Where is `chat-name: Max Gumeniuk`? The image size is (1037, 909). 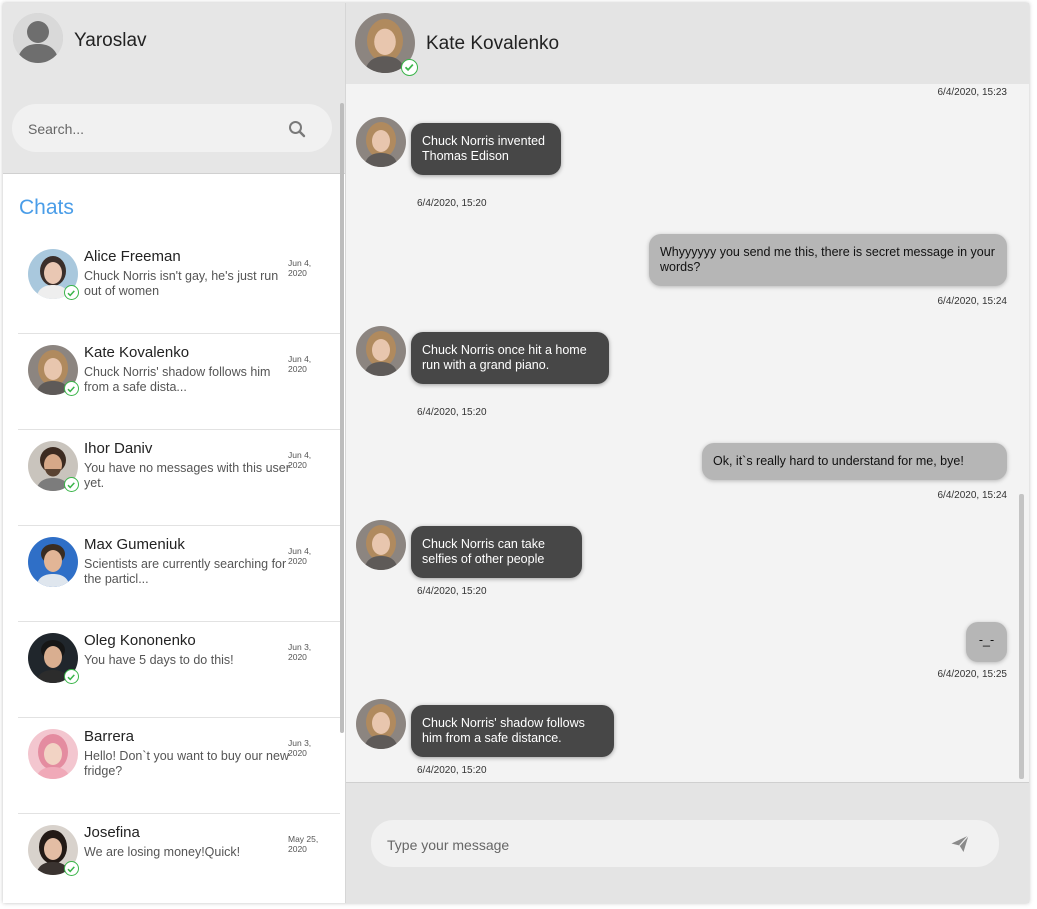 chat-name: Max Gumeniuk is located at coordinates (134, 544).